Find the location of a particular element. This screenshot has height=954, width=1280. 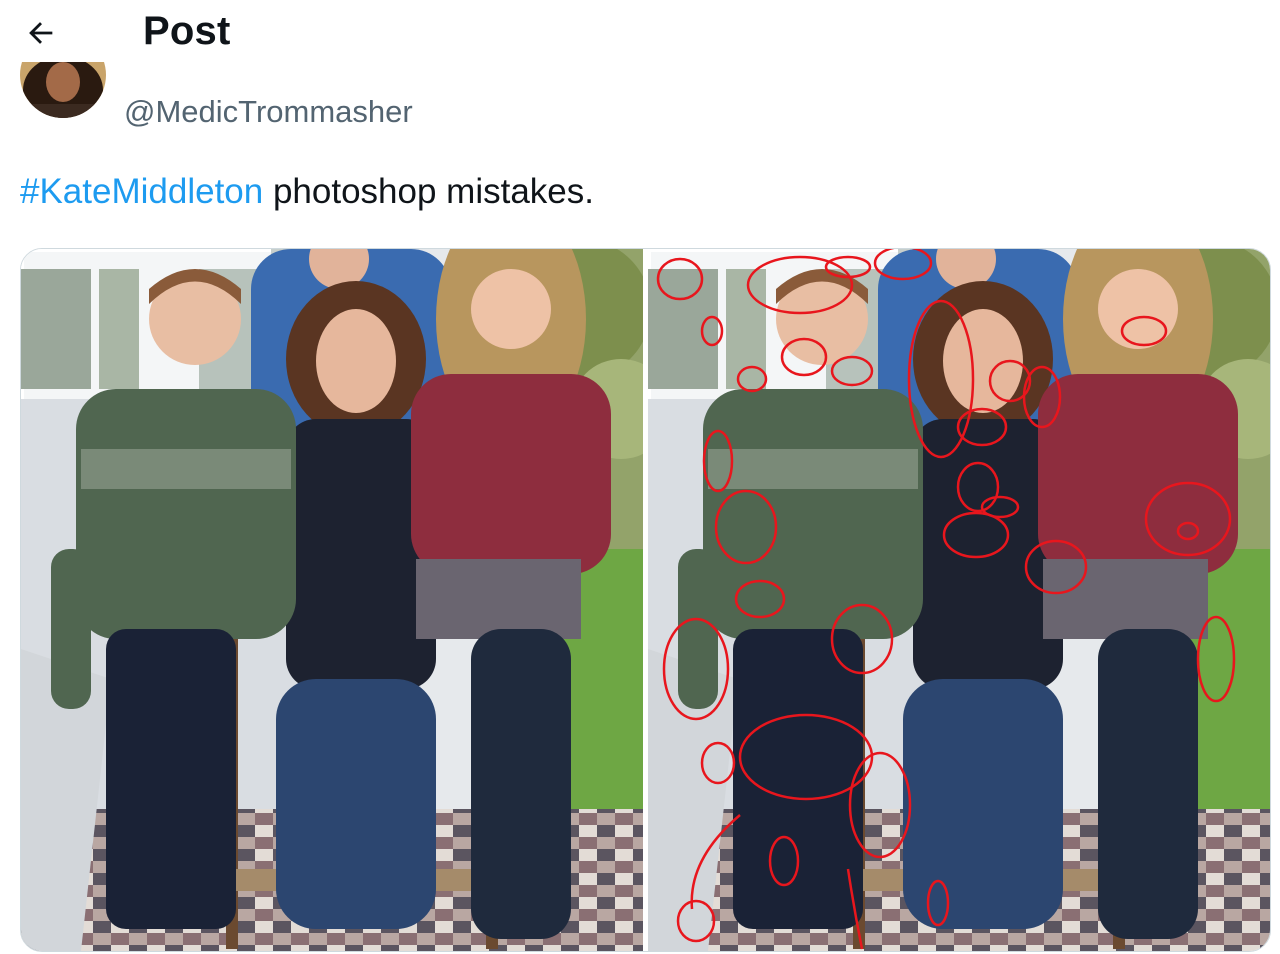

arrow-left-icon is located at coordinates (41, 33).